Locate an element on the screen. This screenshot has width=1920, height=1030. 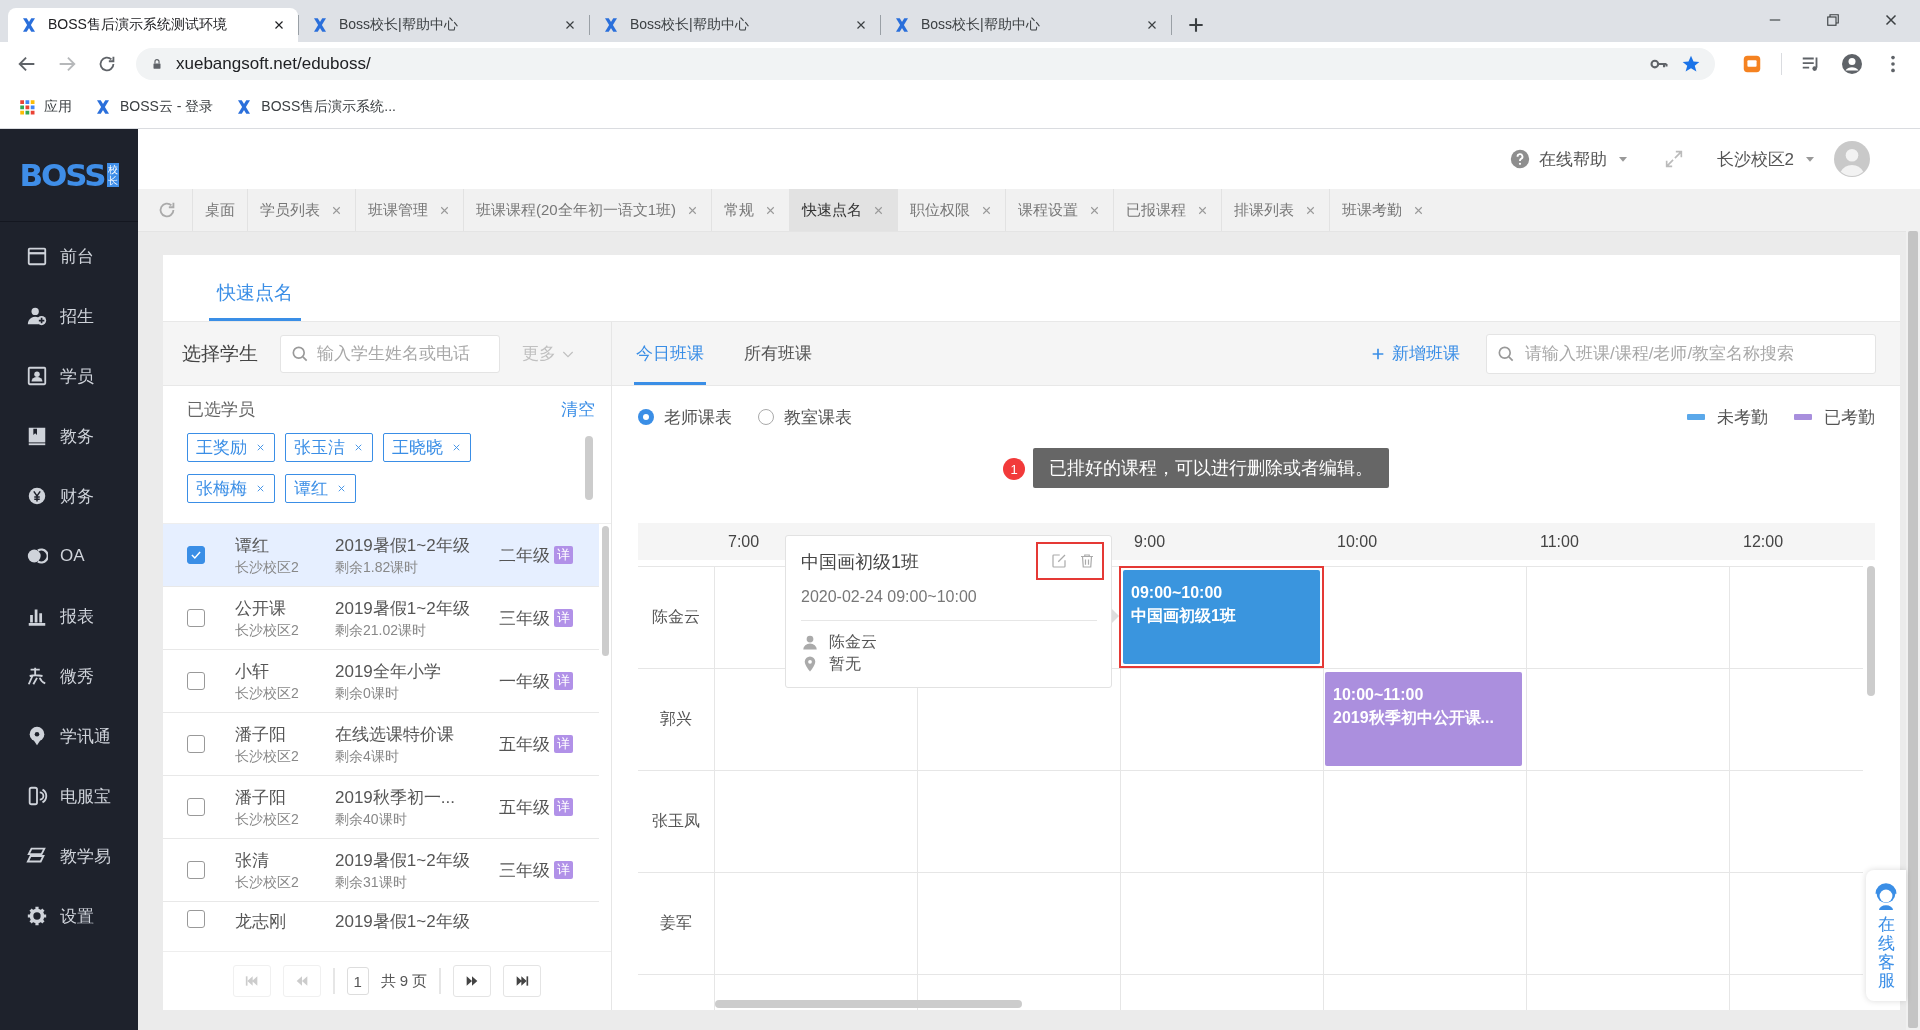
sidebar-item: 设置 is located at coordinates (69, 916).